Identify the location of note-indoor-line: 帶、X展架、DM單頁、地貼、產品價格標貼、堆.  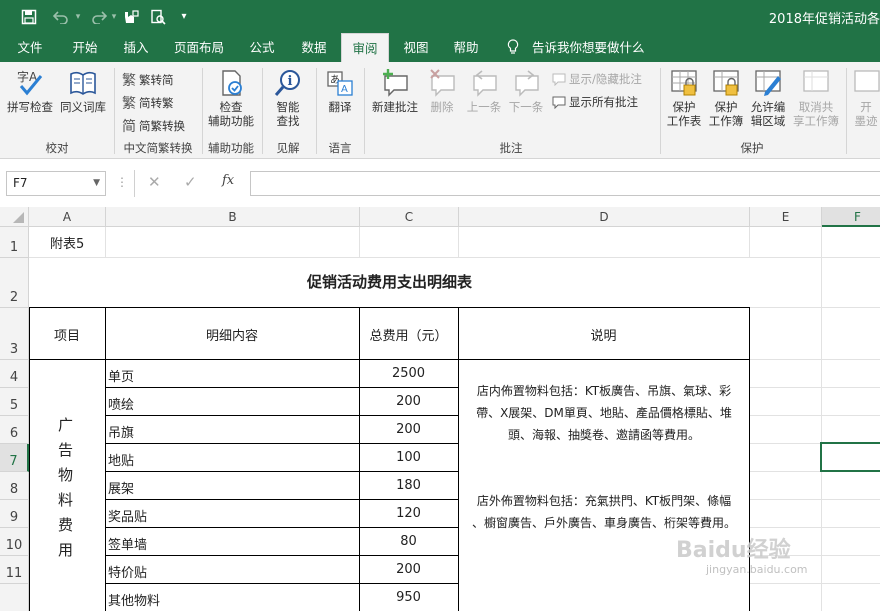
(604, 413).